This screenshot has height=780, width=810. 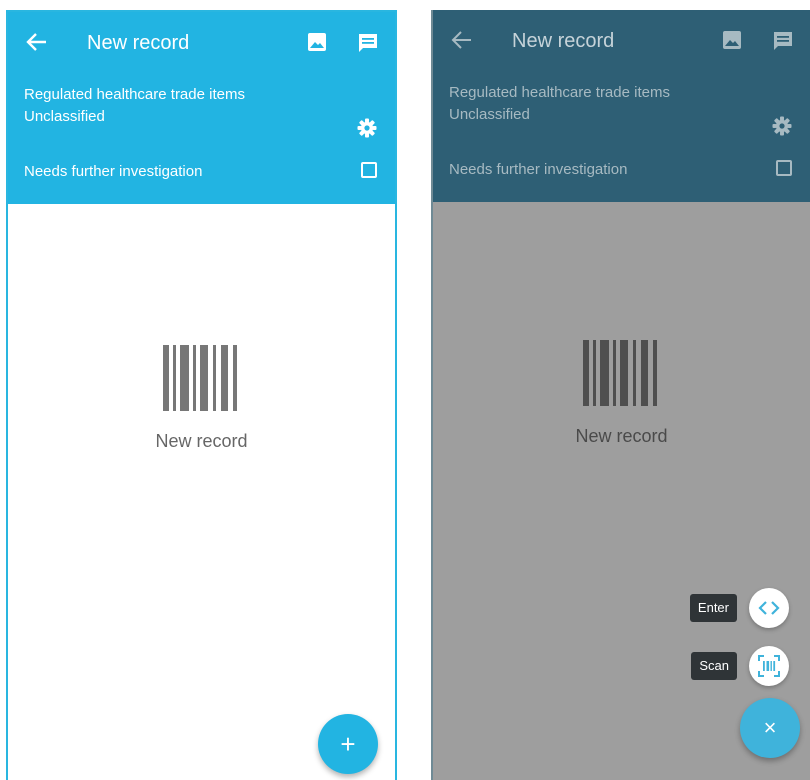 I want to click on close-speed-dial-button: ×, so click(x=770, y=728).